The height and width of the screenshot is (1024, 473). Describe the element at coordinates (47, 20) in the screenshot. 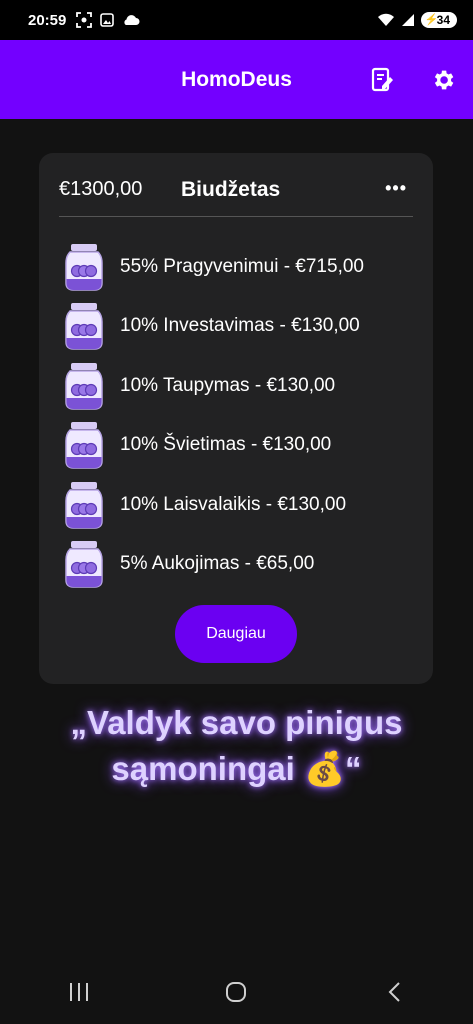

I see `status-time: 20:59` at that location.